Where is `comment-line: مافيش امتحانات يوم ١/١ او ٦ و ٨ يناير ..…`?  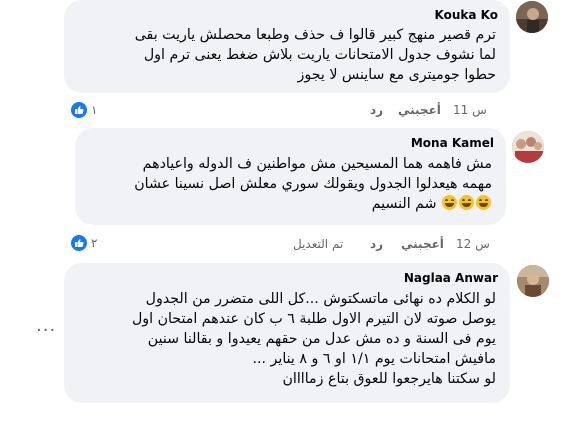
comment-line: مافيش امتحانات يوم ١/١ او ٦ و ٨ يناير ..… is located at coordinates (374, 359).